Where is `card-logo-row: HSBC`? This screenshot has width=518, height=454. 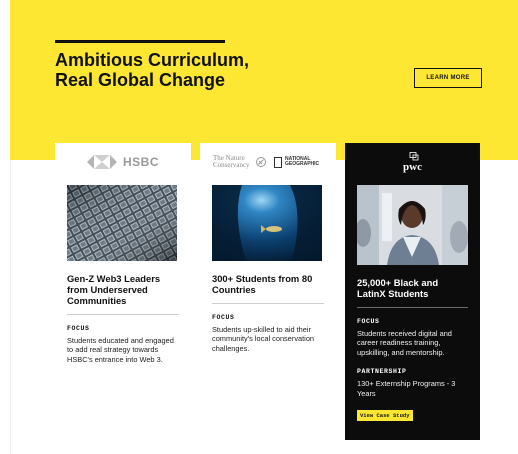 card-logo-row: HSBC is located at coordinates (123, 162).